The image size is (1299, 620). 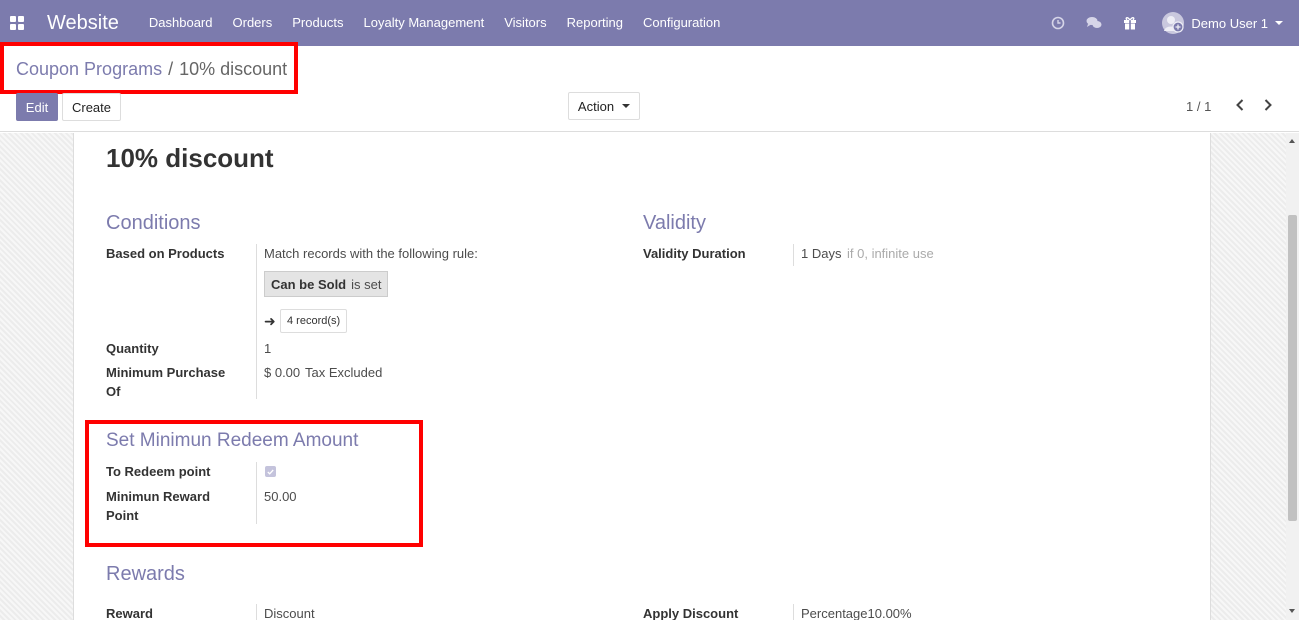 What do you see at coordinates (821, 253) in the screenshot?
I see `validity-duration-value: 1 Days` at bounding box center [821, 253].